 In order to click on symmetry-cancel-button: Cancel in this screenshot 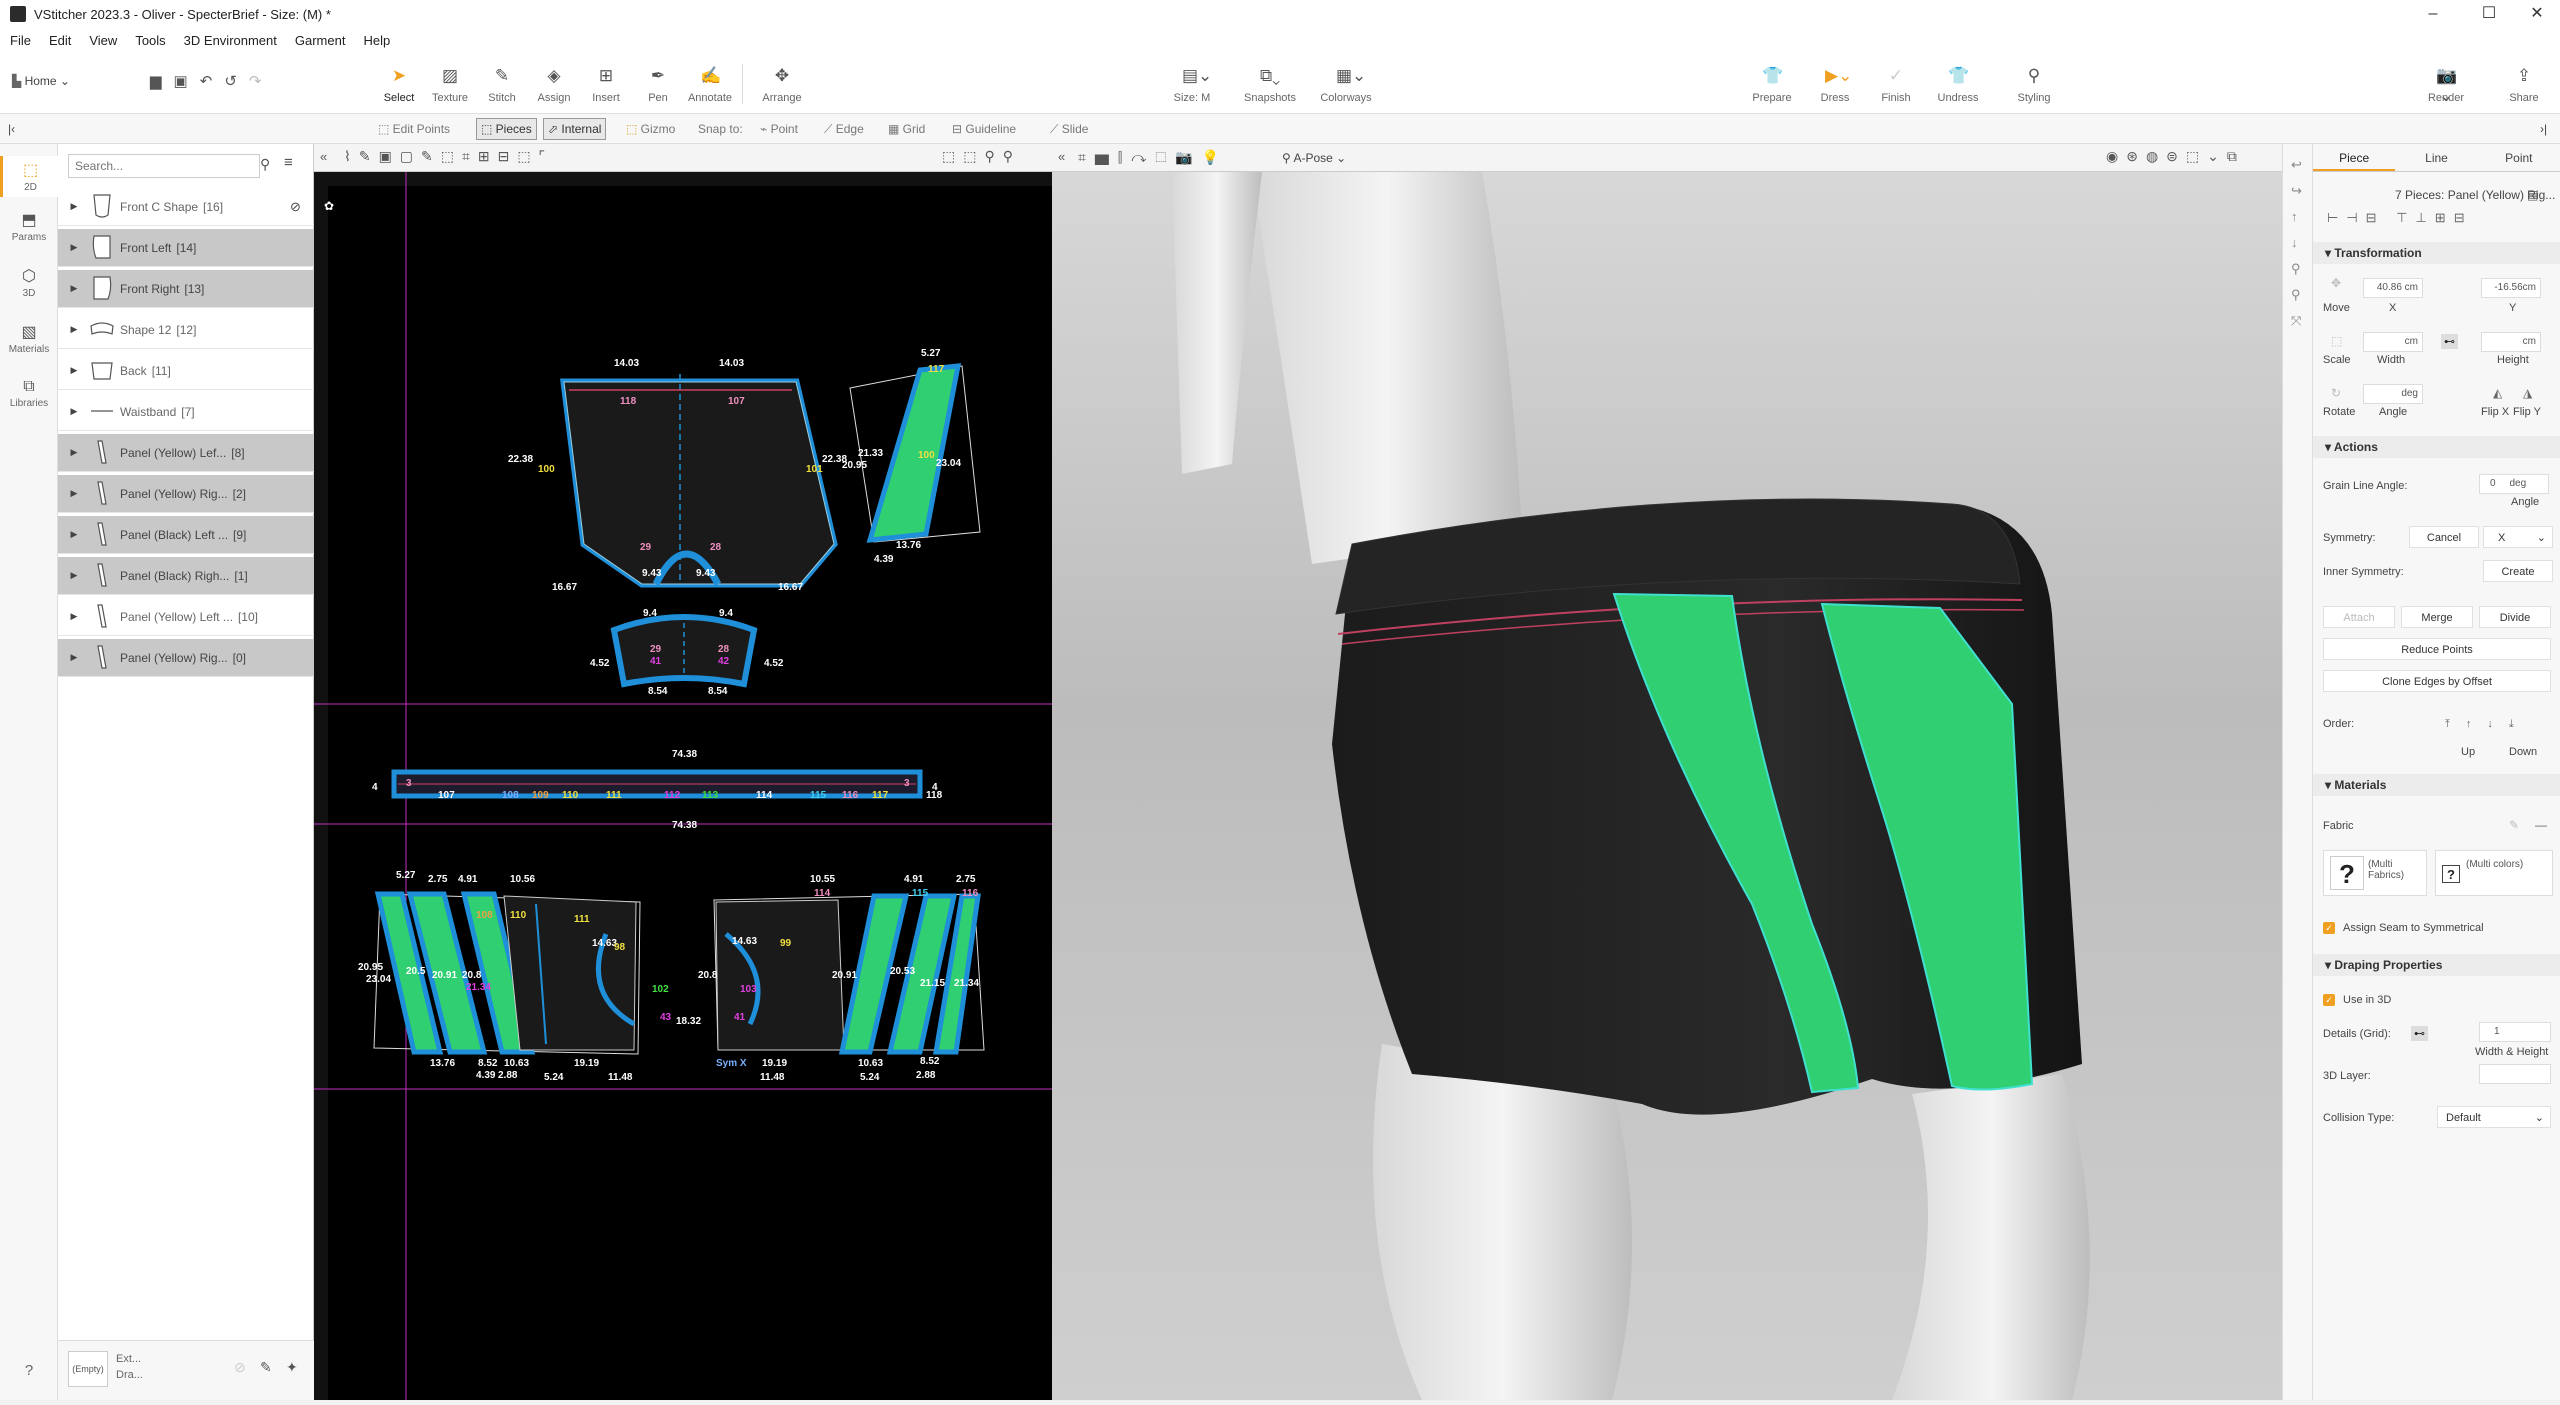, I will do `click(2444, 537)`.